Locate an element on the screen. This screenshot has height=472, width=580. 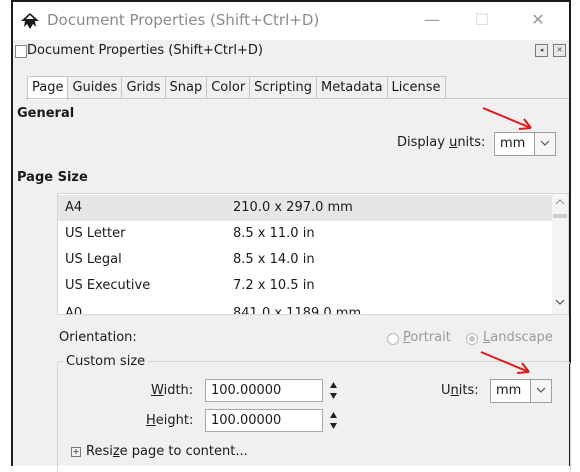
page-size-name: US Legal is located at coordinates (93, 259).